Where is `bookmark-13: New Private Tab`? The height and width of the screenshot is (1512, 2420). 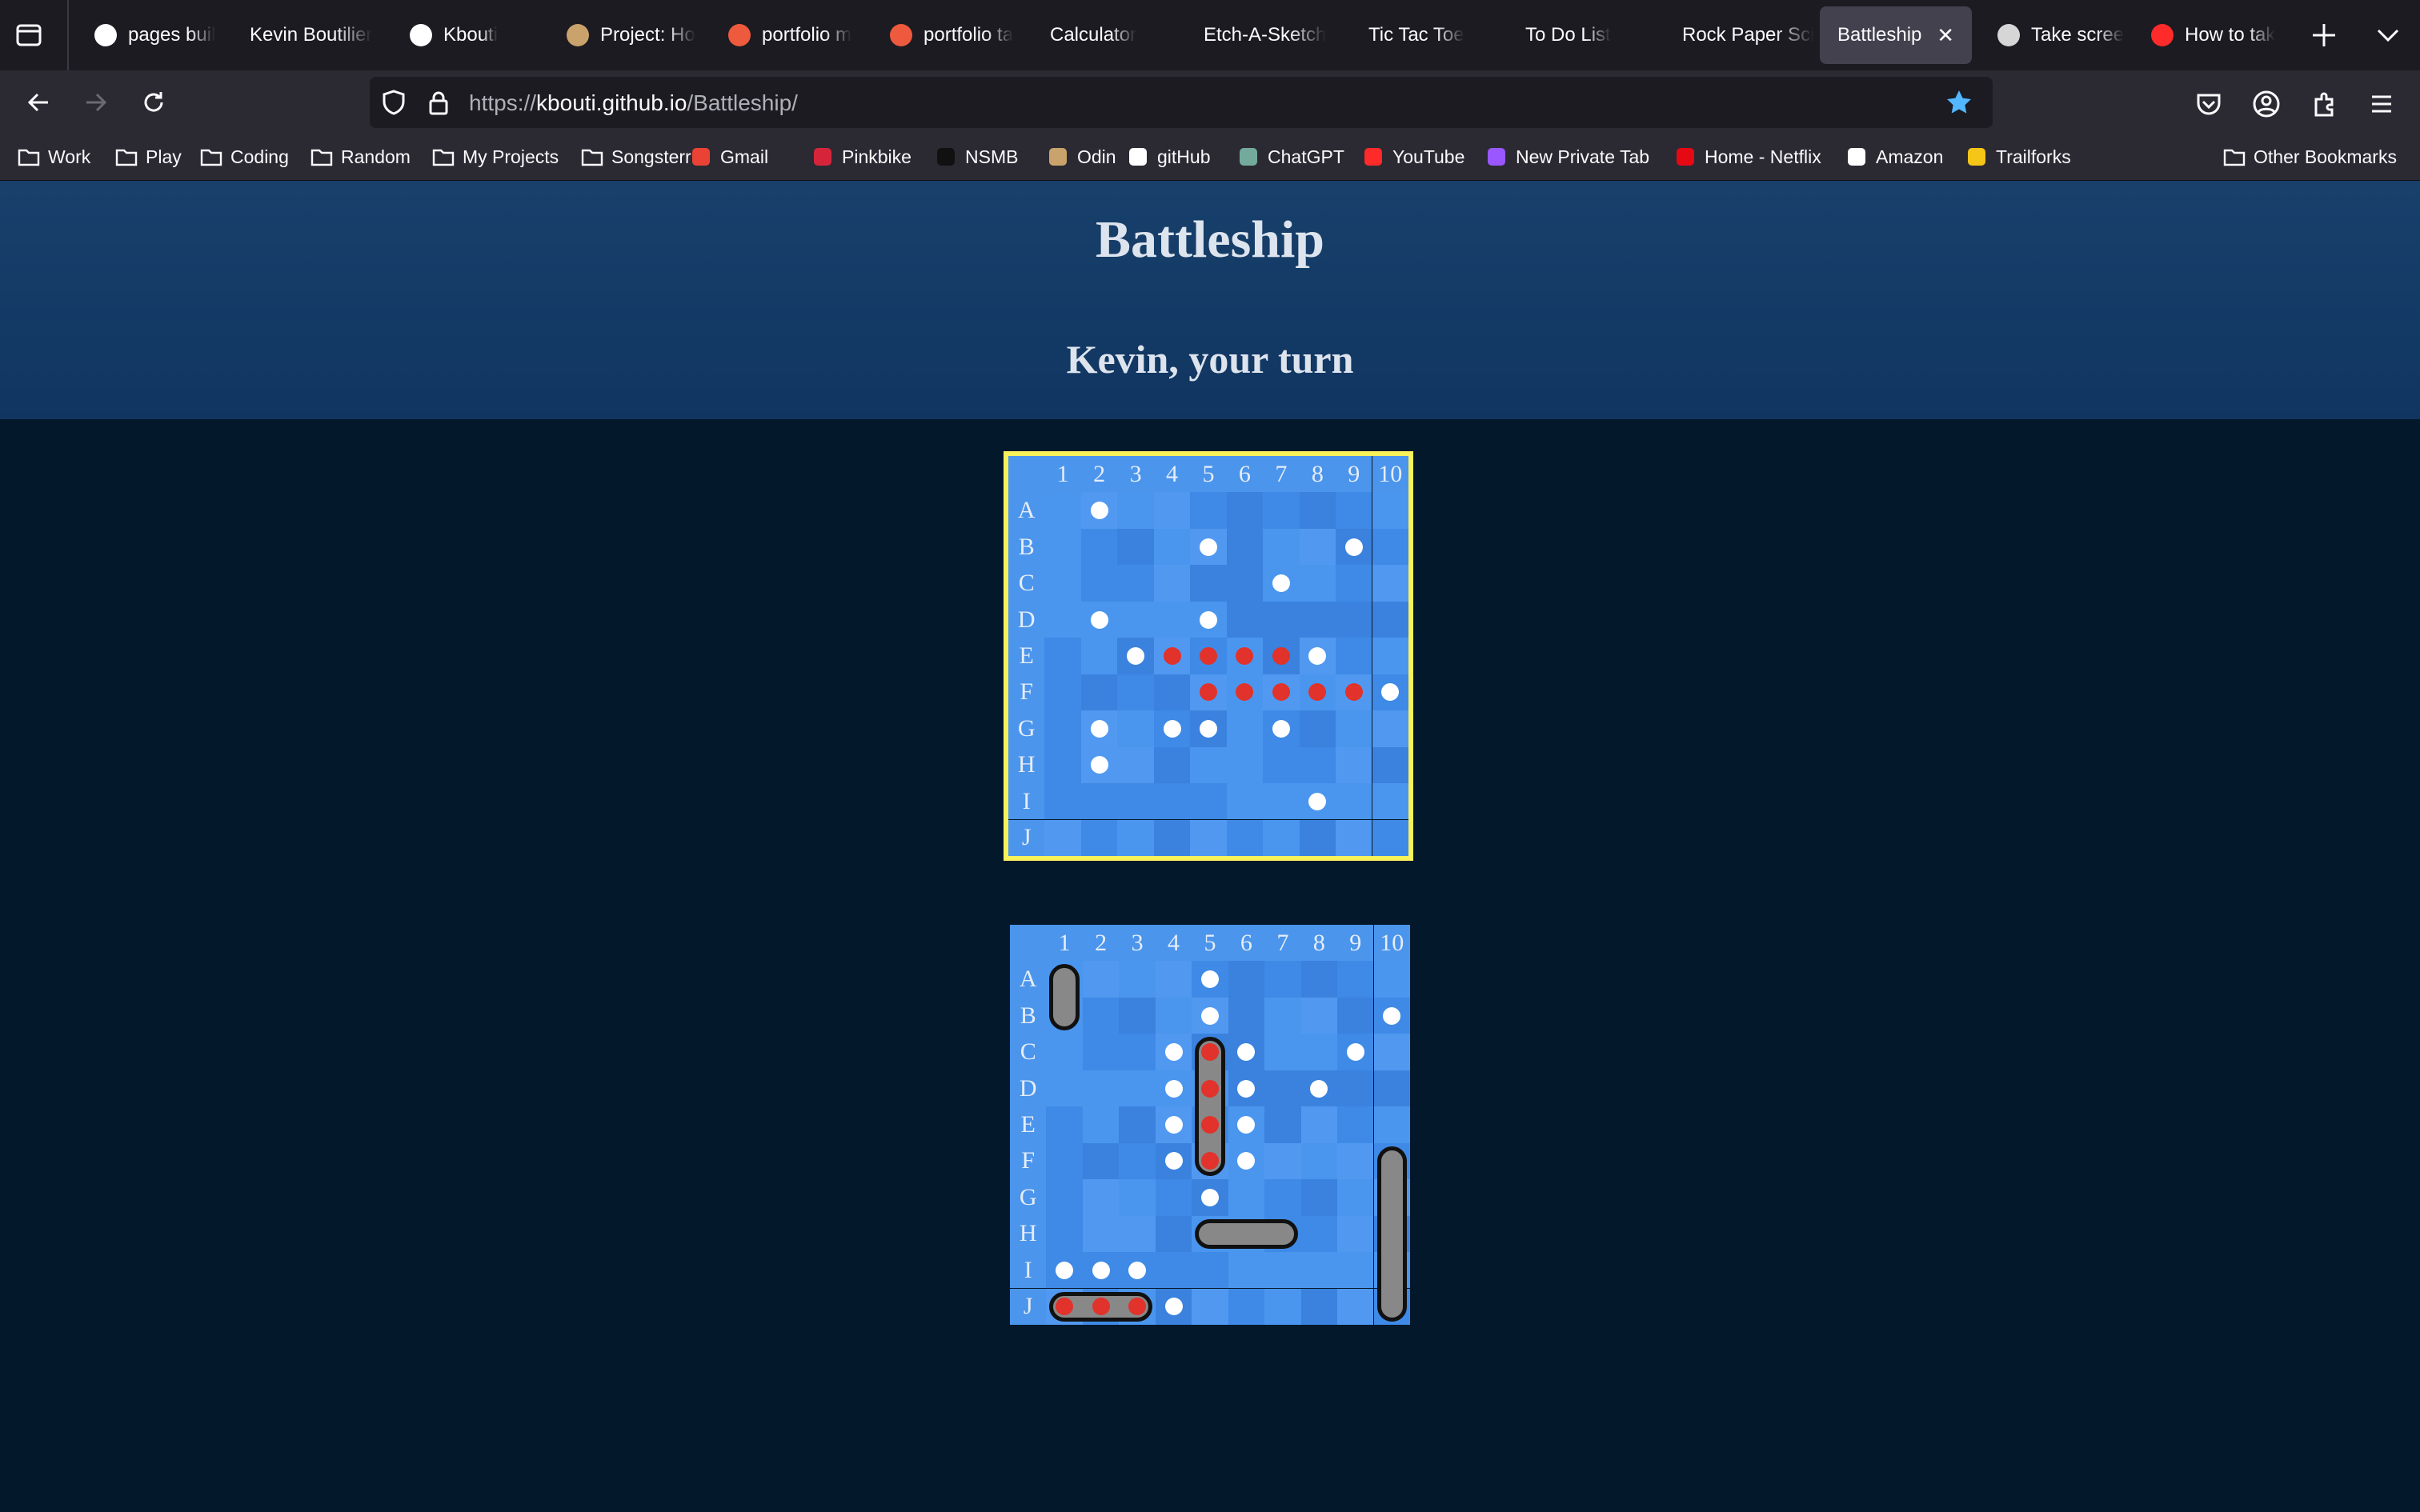
bookmark-13: New Private Tab is located at coordinates (1567, 157).